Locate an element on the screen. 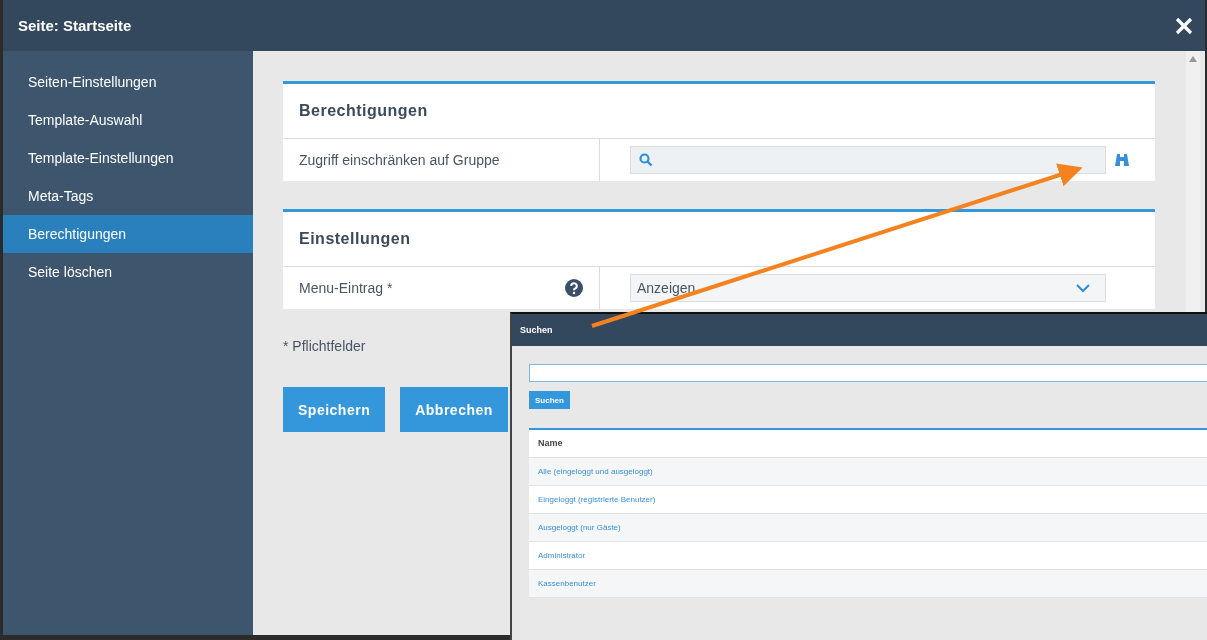 The width and height of the screenshot is (1207, 640). search-input is located at coordinates (868, 373).